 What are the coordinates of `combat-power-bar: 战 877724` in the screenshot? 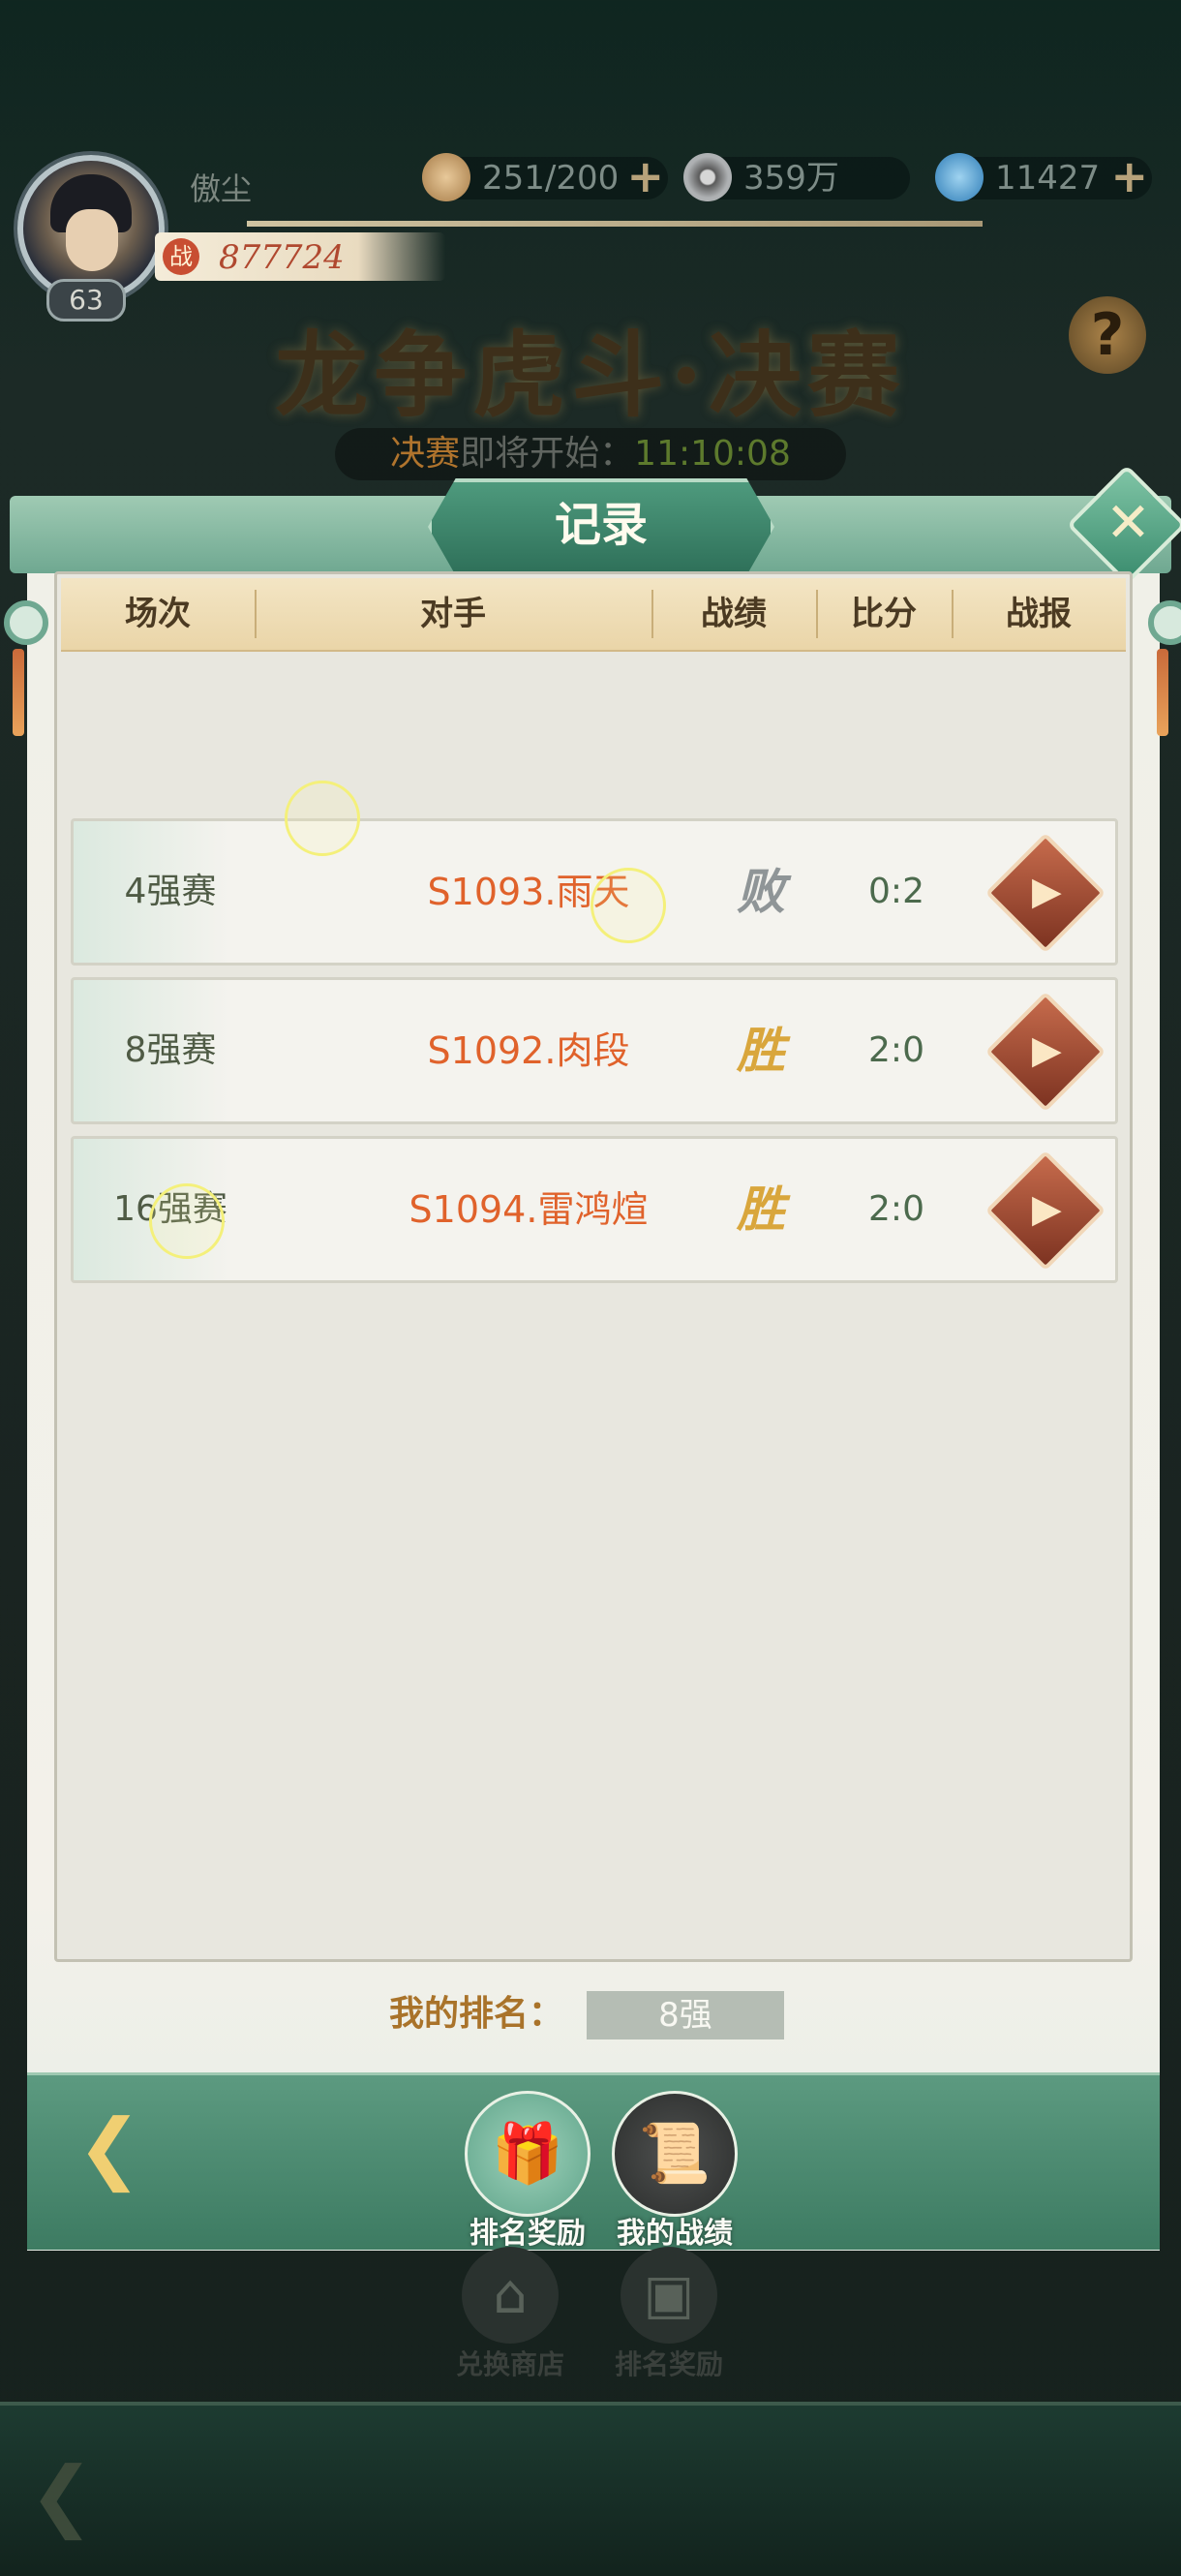 It's located at (300, 256).